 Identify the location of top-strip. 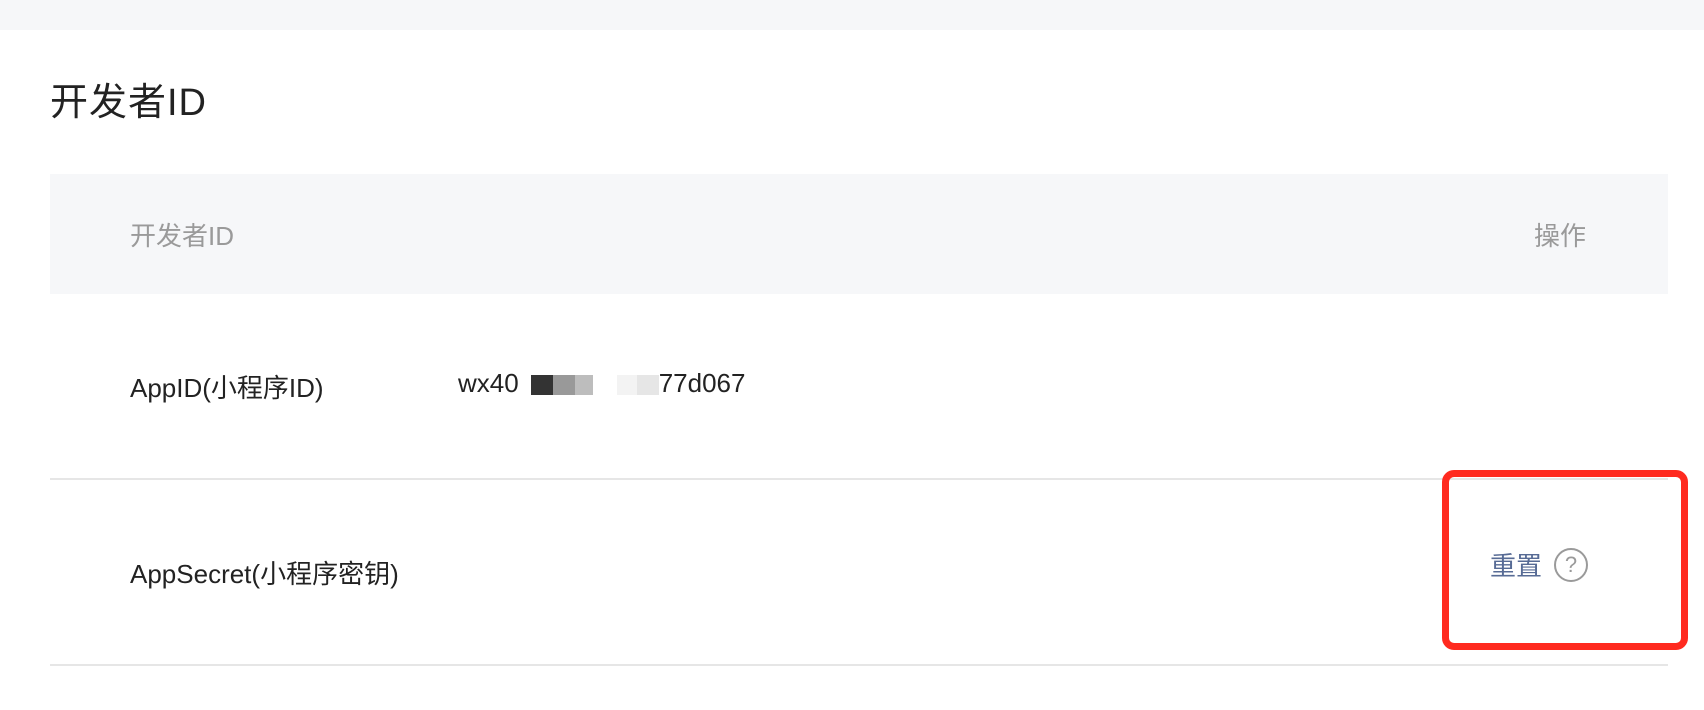
(852, 15).